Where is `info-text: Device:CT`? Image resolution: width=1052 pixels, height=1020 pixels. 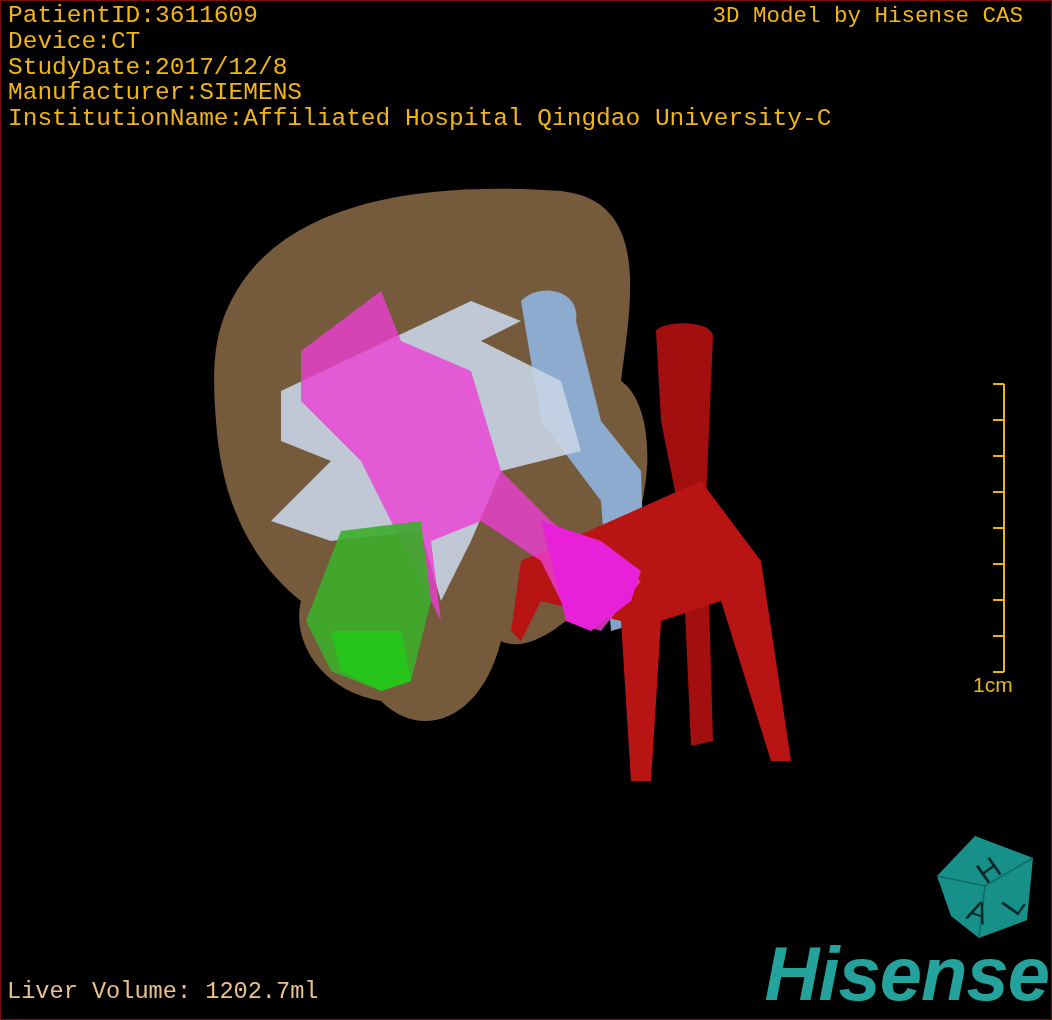 info-text: Device:CT is located at coordinates (74, 41).